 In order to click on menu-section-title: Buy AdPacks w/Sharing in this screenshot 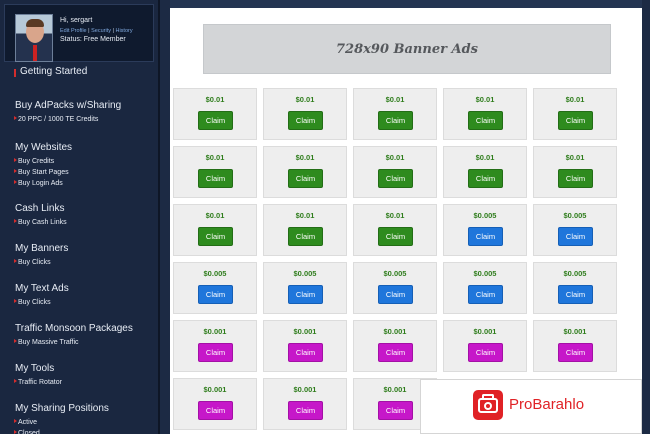, I will do `click(79, 105)`.